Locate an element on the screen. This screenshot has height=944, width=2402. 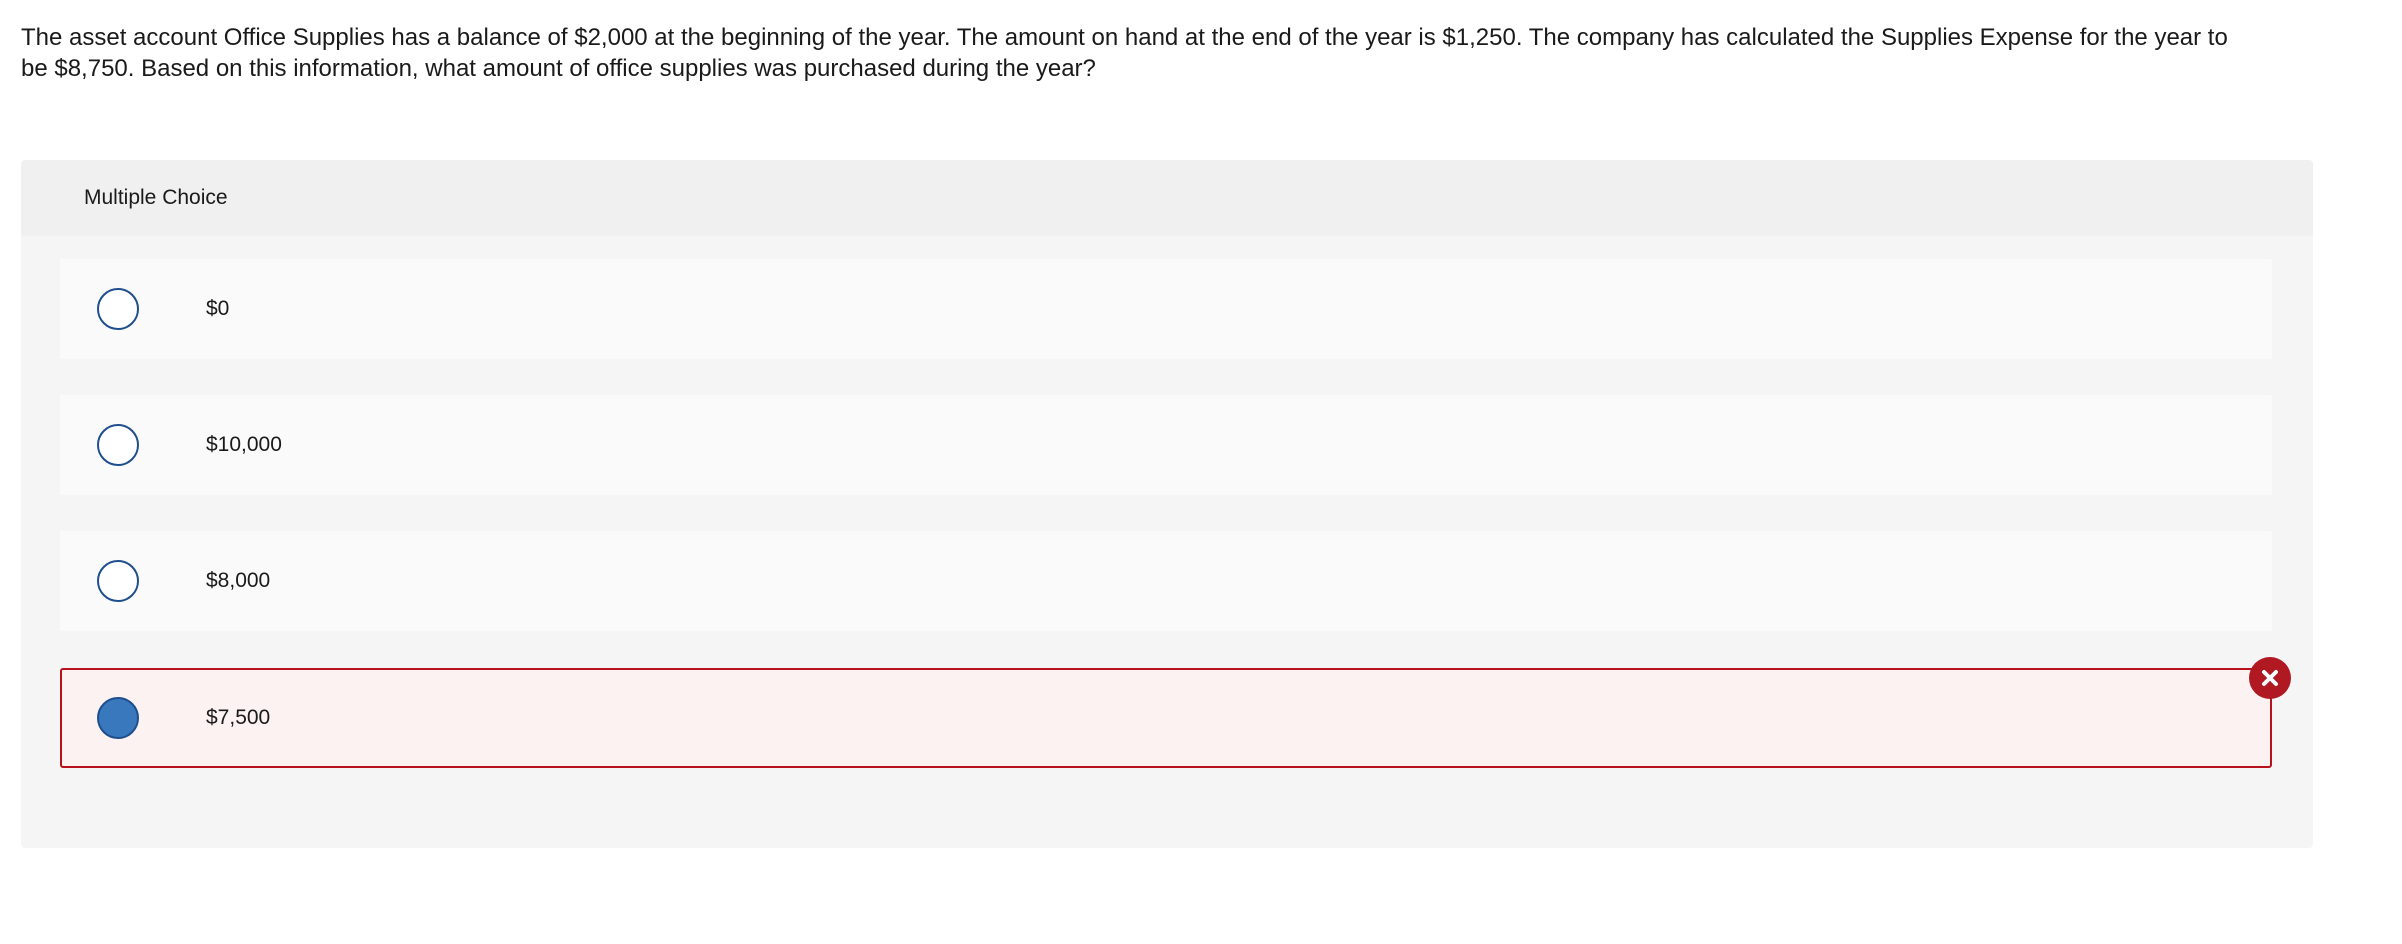
x-mark-icon is located at coordinates (2270, 678).